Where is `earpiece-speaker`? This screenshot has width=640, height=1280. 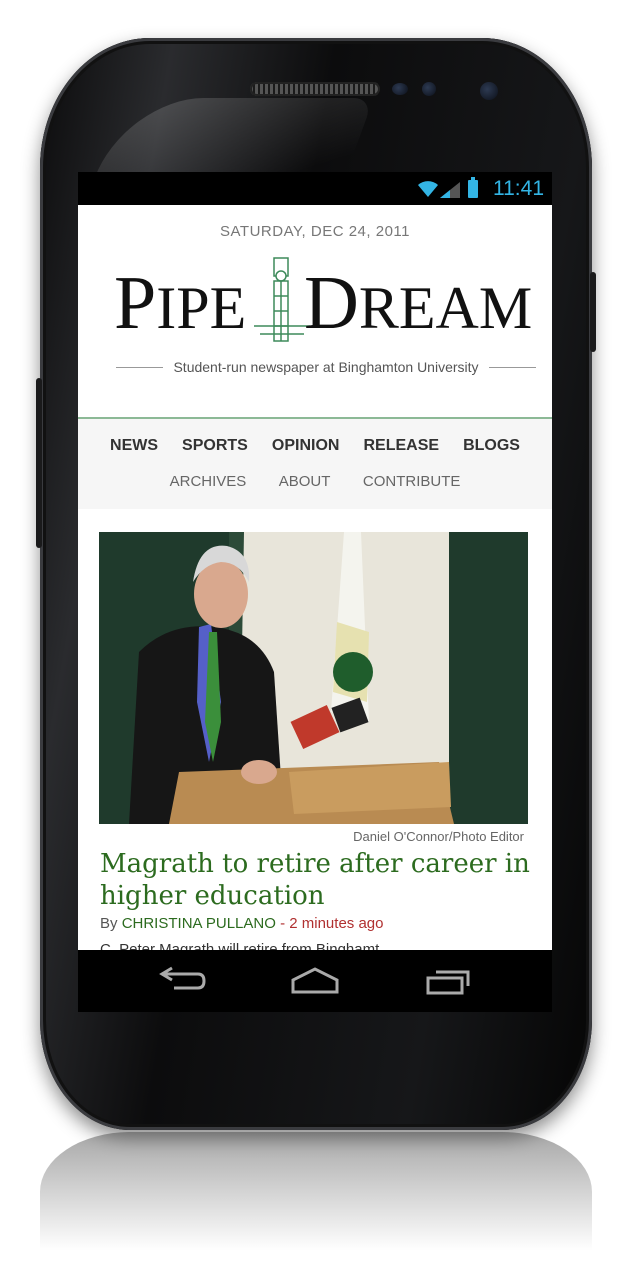
earpiece-speaker is located at coordinates (315, 89).